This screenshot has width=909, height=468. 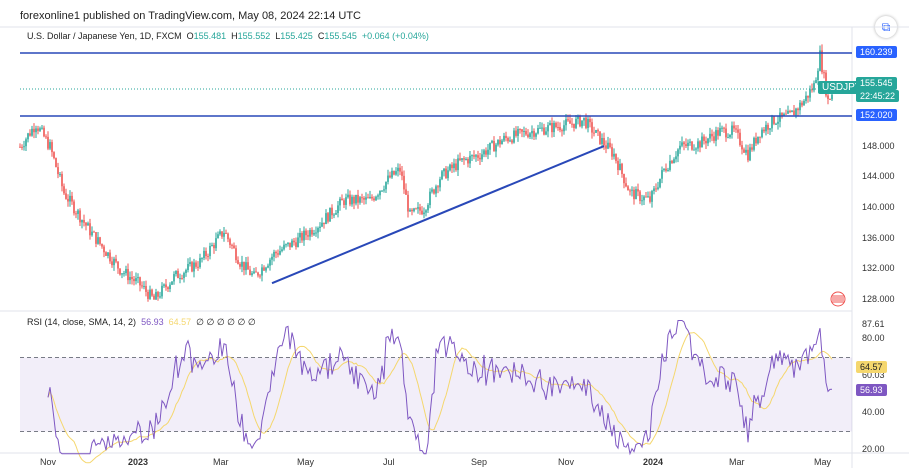 I want to click on time-tick: May, so click(x=306, y=462).